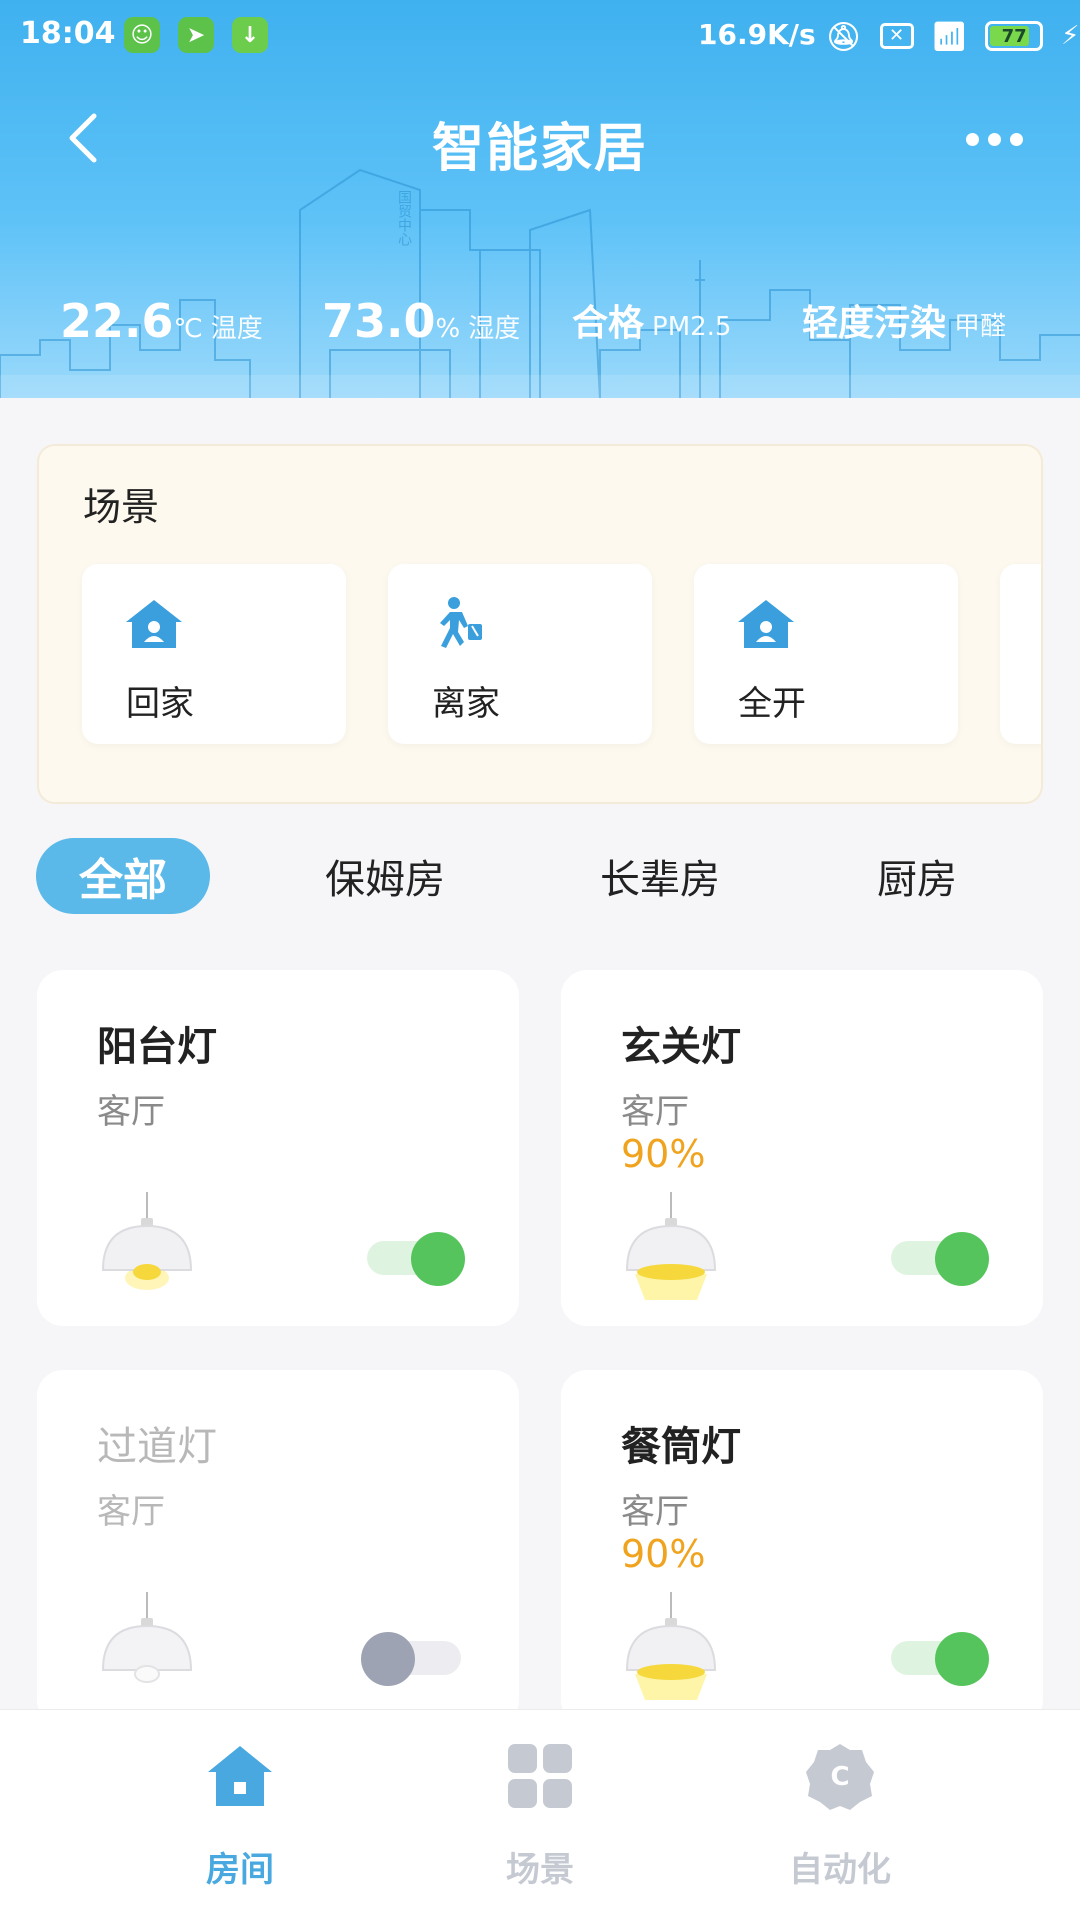 The image size is (1080, 1920). What do you see at coordinates (840, 1820) in the screenshot?
I see `nav-automation: C 自动化` at bounding box center [840, 1820].